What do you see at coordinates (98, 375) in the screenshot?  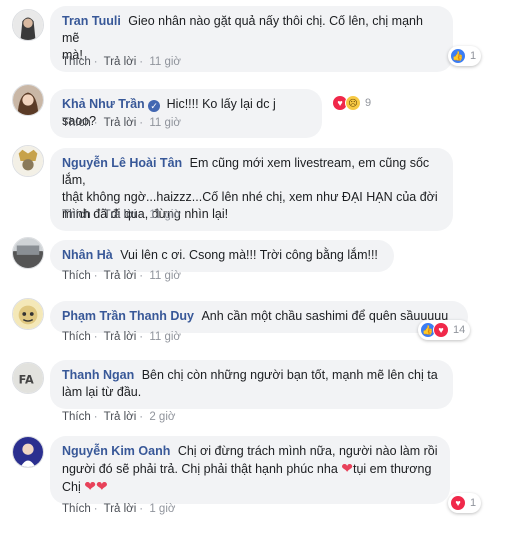 I see `author-name: Thanh Ngan` at bounding box center [98, 375].